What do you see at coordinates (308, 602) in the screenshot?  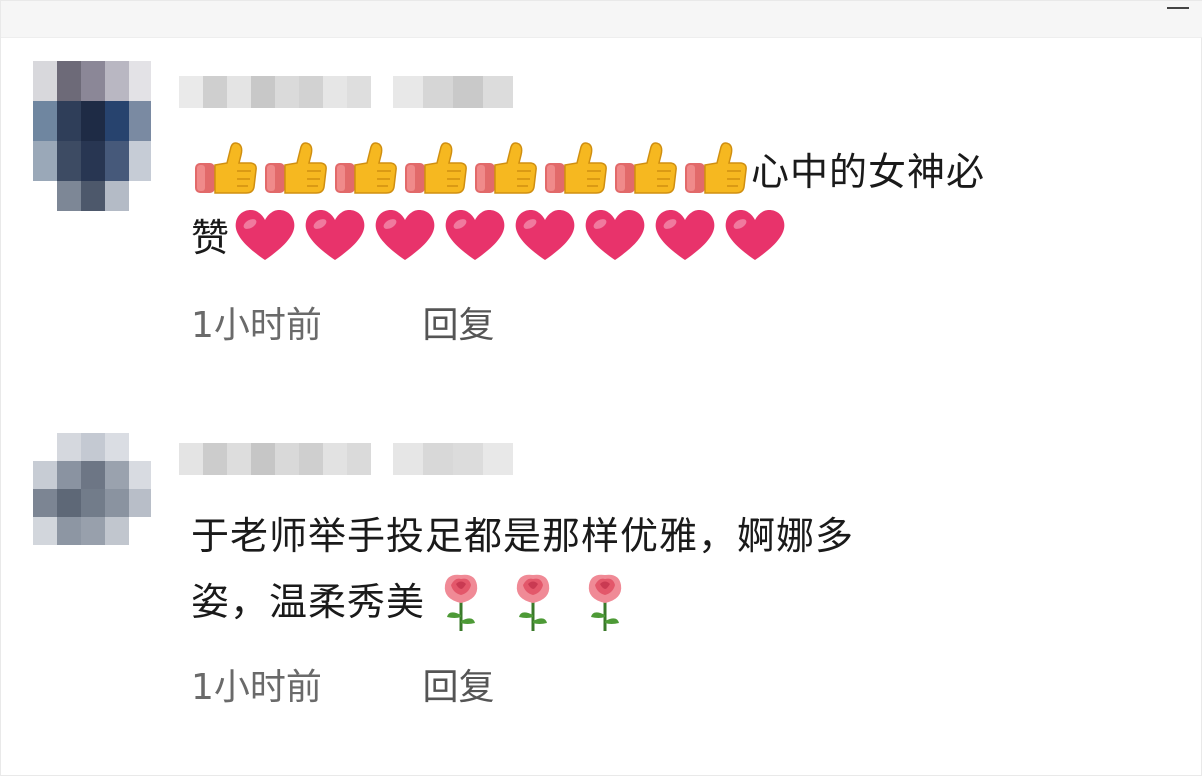 I see `comment-text-line-2: 姿，温柔秀美` at bounding box center [308, 602].